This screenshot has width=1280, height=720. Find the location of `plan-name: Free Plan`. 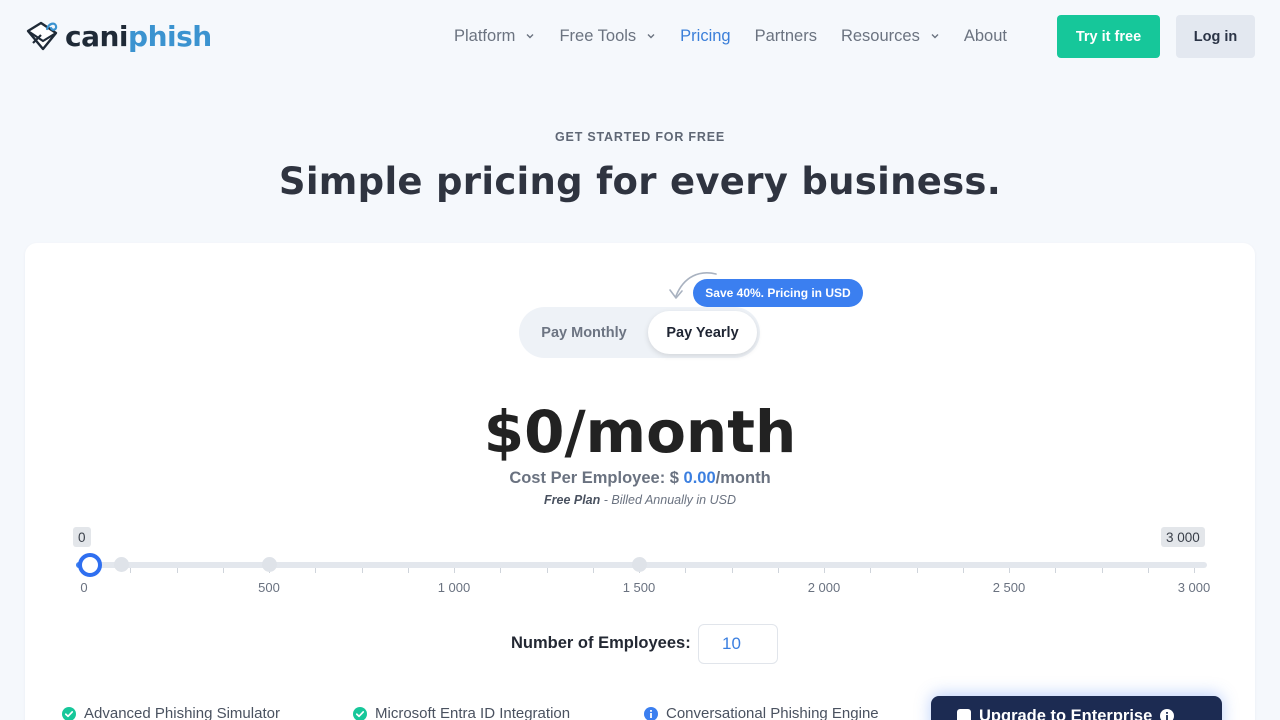

plan-name: Free Plan is located at coordinates (572, 500).